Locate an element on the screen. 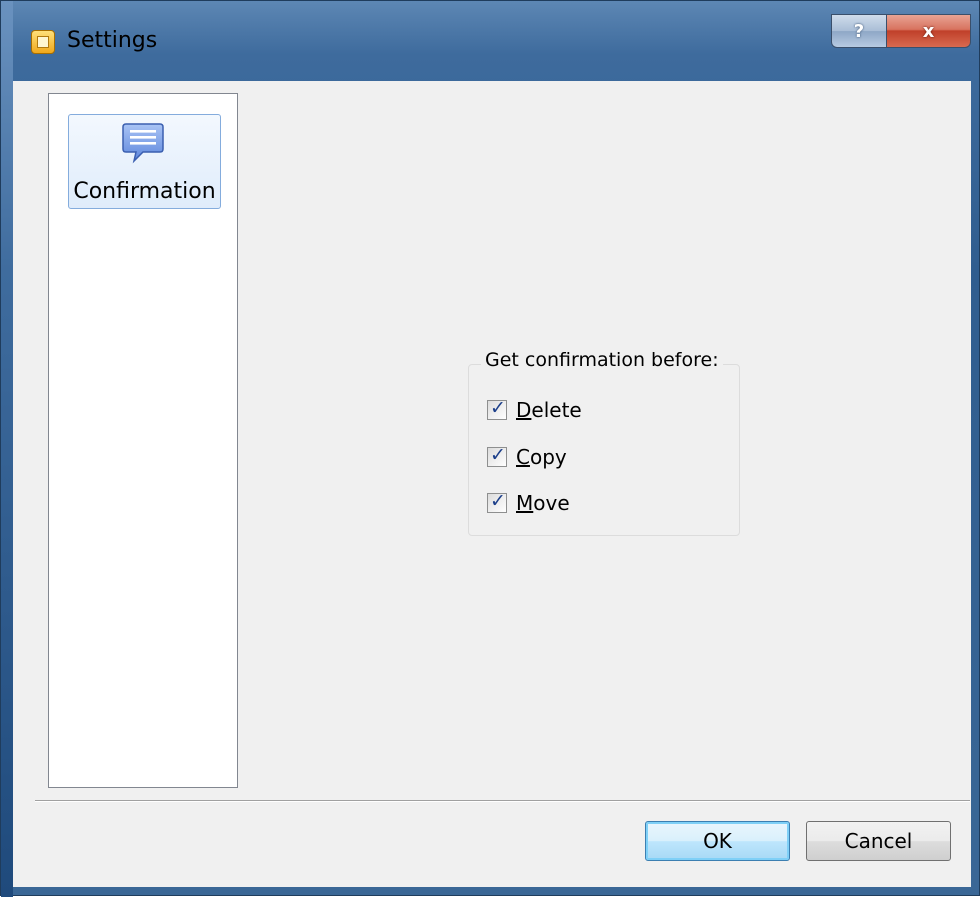 This screenshot has width=980, height=897. app-icon is located at coordinates (43, 42).